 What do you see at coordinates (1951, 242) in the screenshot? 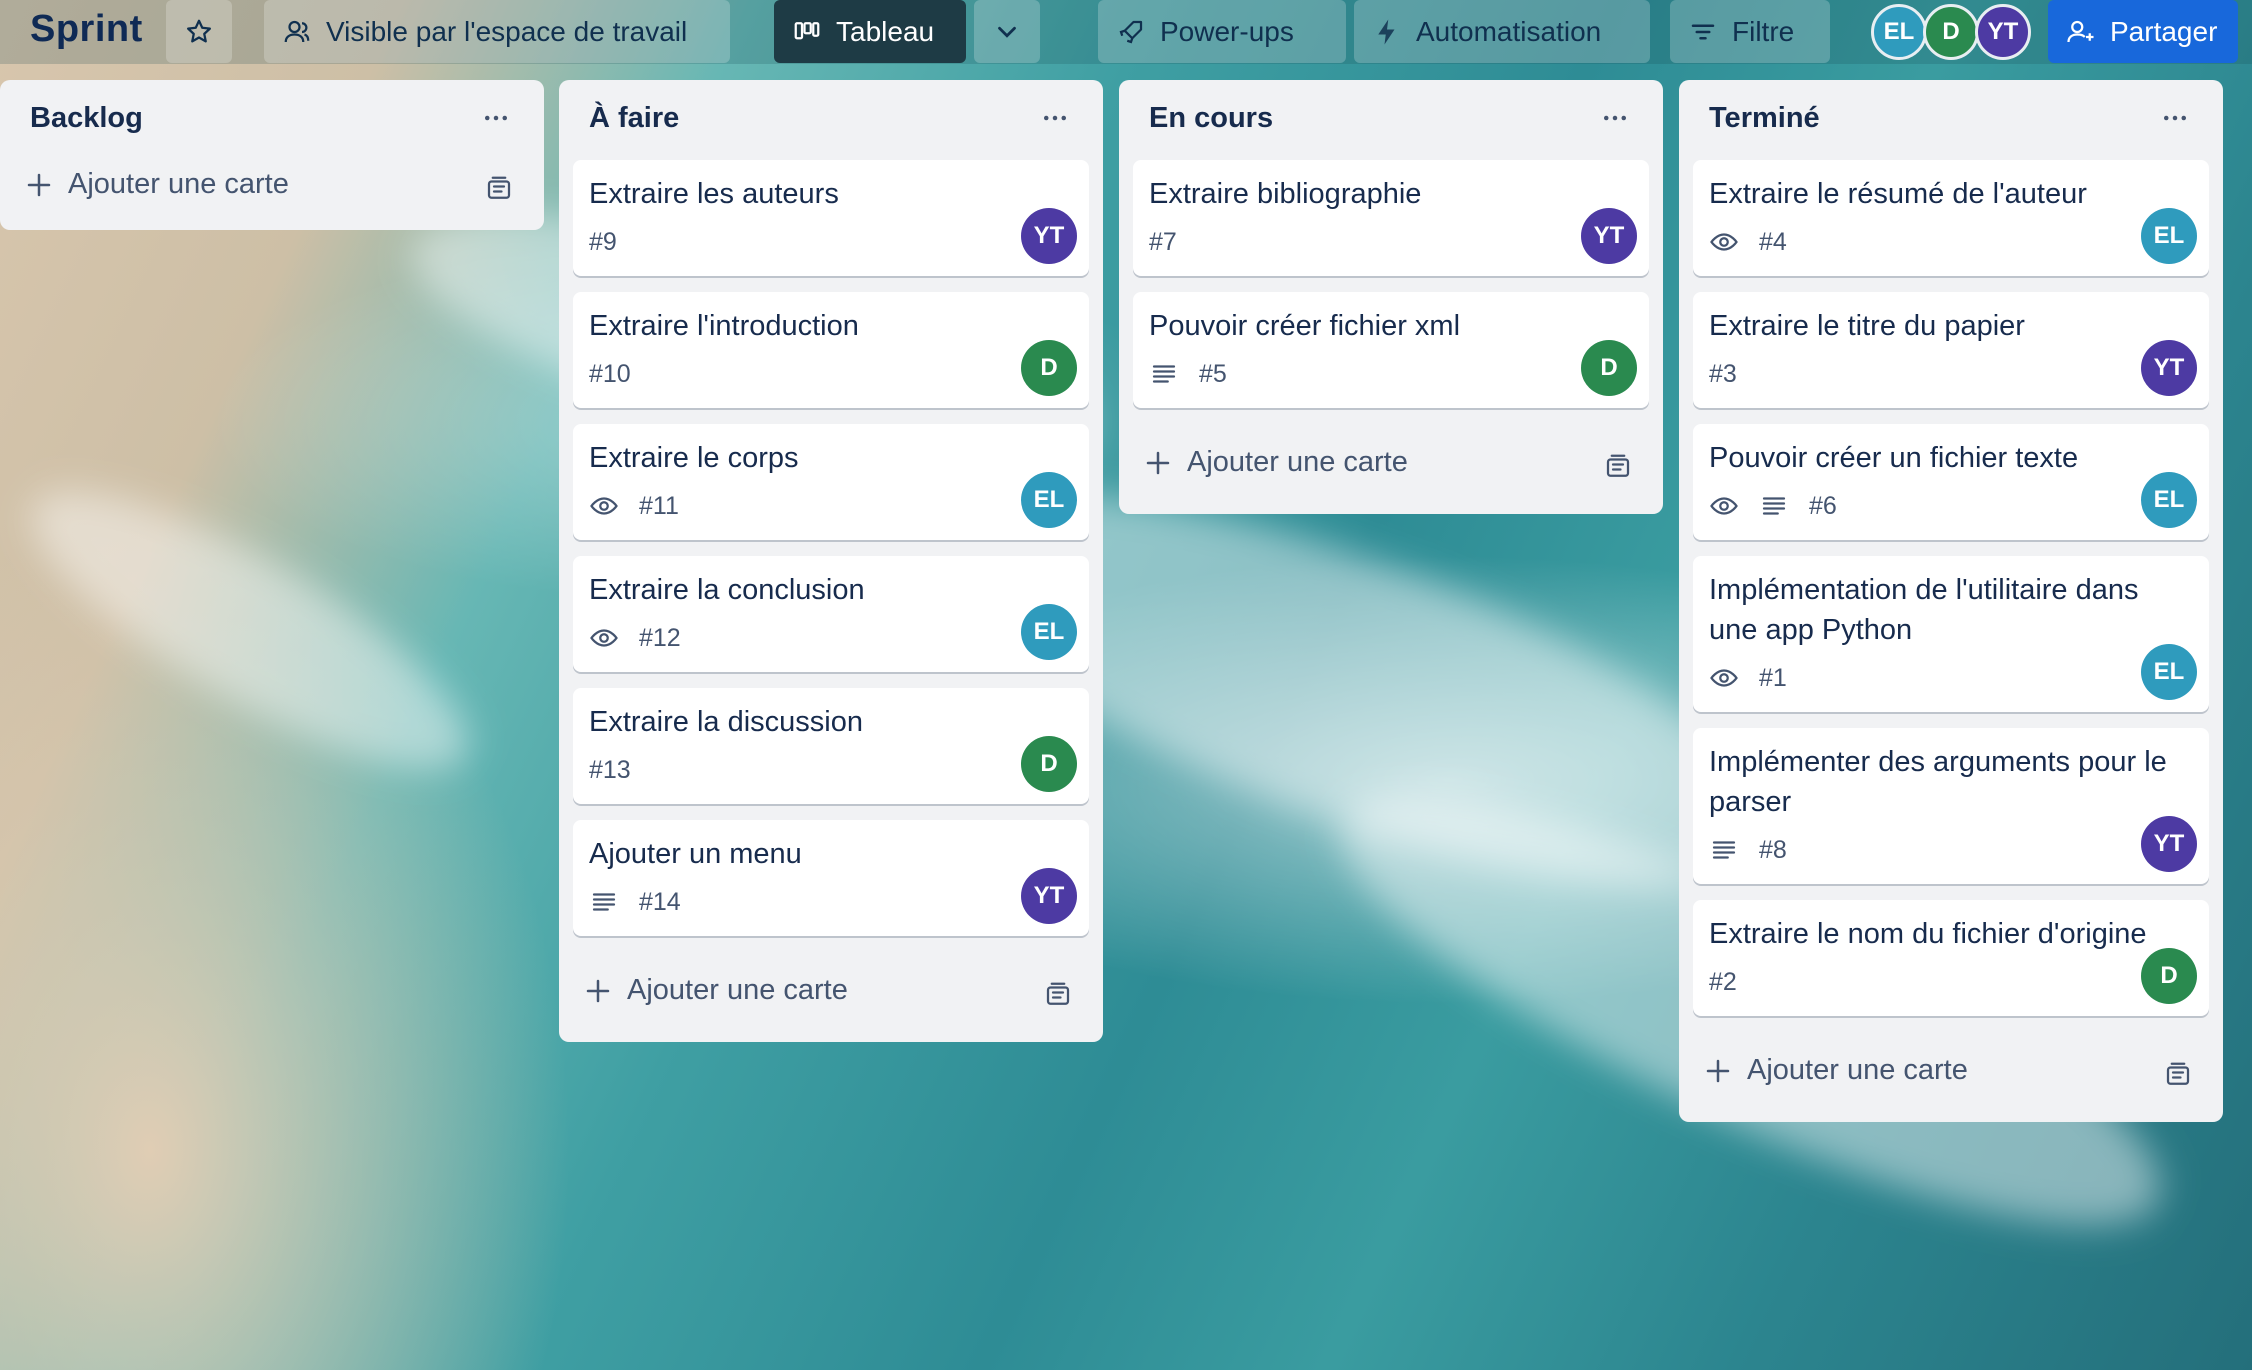
I see `card-badges: #4` at bounding box center [1951, 242].